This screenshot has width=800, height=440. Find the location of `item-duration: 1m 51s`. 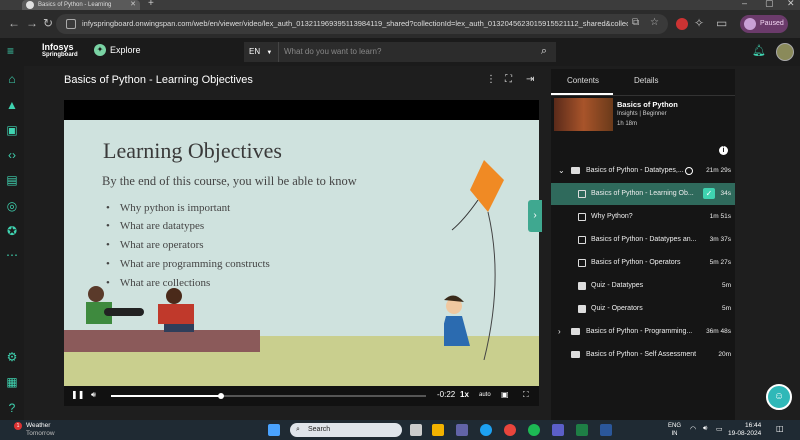

item-duration: 1m 51s is located at coordinates (720, 216).